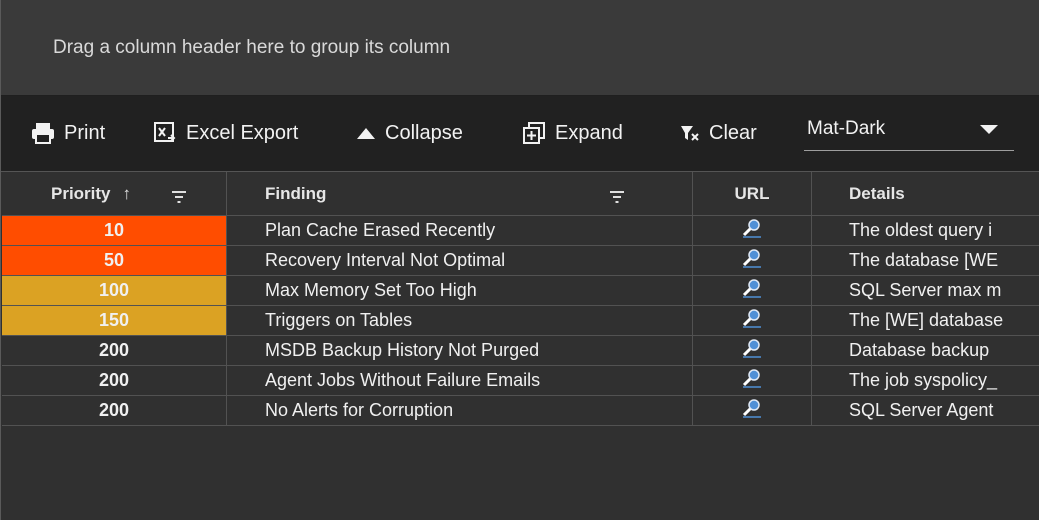  What do you see at coordinates (81, 193) in the screenshot?
I see `priority-header-label: Priority` at bounding box center [81, 193].